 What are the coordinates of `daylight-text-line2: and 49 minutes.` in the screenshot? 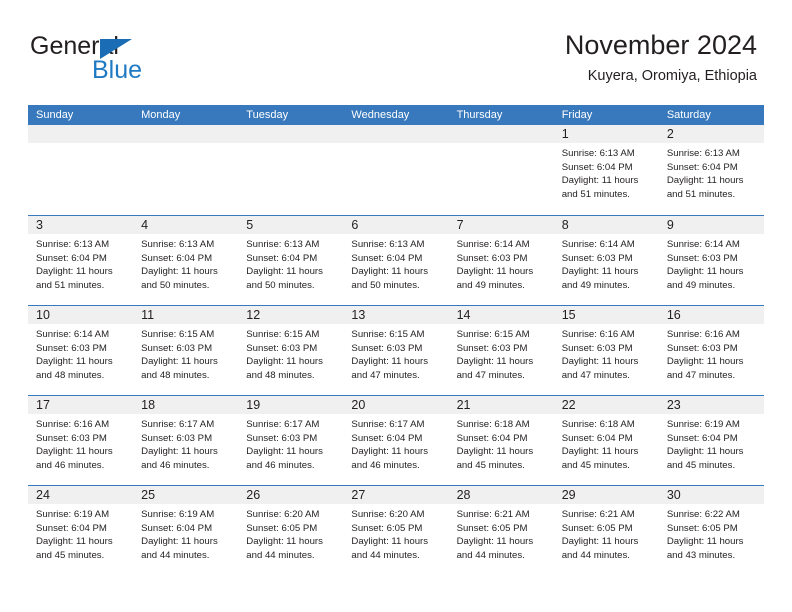 It's located at (701, 285).